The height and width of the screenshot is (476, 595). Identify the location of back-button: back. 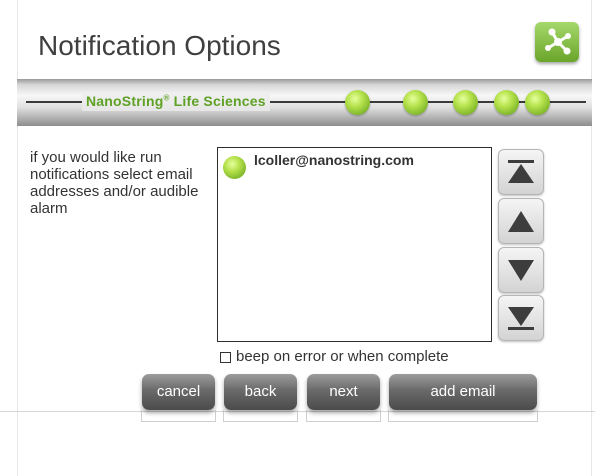
(260, 392).